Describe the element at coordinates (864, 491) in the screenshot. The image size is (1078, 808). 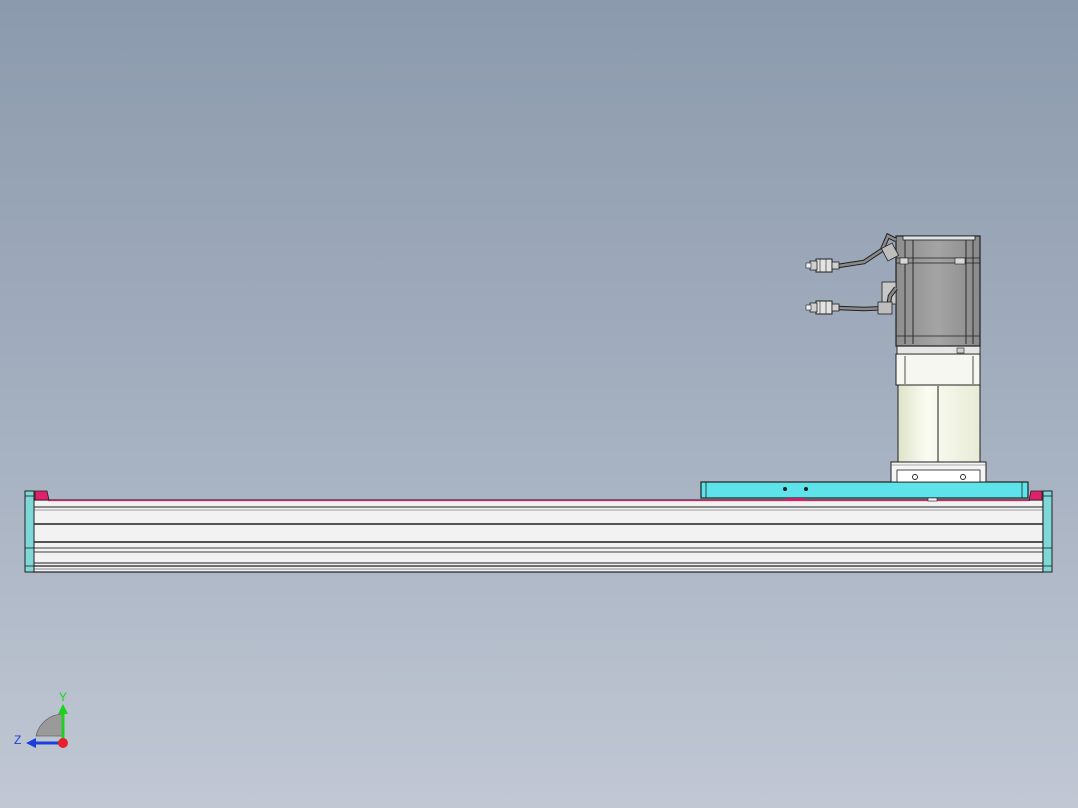
I see `carriage-plate` at that location.